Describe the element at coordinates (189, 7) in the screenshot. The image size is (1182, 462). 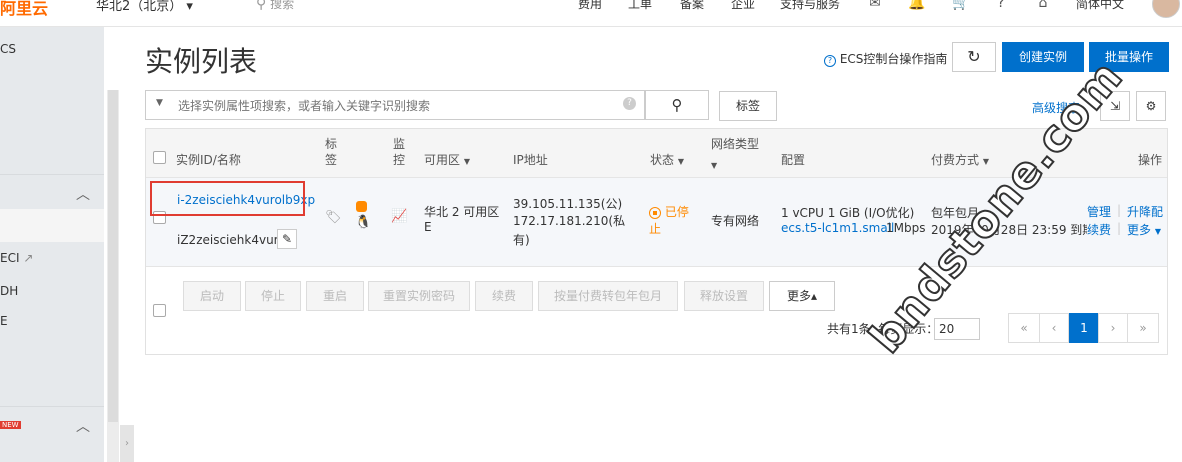
I see `chevron-down-icon: ▾` at that location.